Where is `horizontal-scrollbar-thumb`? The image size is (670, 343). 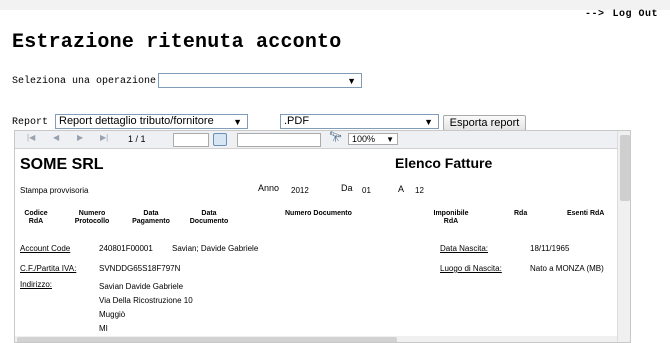
horizontal-scrollbar-thumb is located at coordinates (207, 339).